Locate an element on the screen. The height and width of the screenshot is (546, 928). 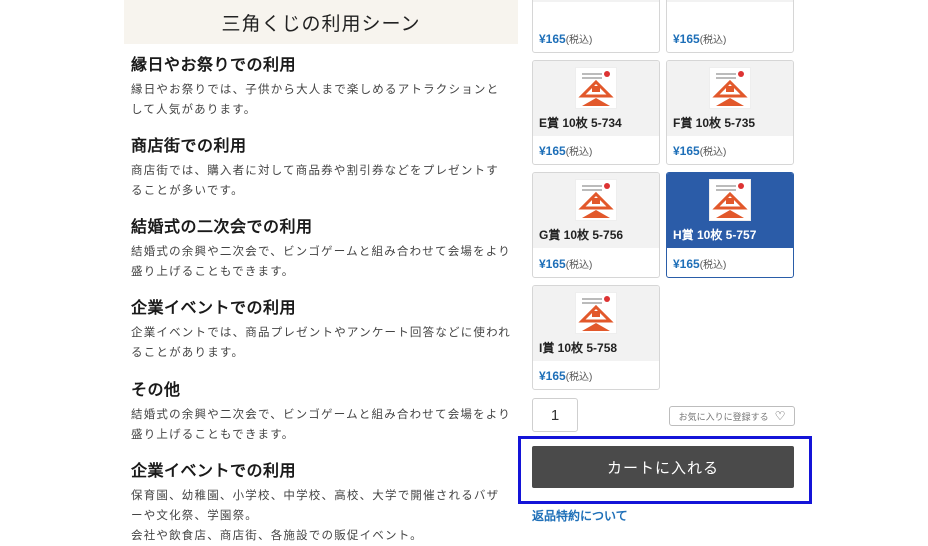
scenes-title-box: 三角くじの利用シーン is located at coordinates (321, 22).